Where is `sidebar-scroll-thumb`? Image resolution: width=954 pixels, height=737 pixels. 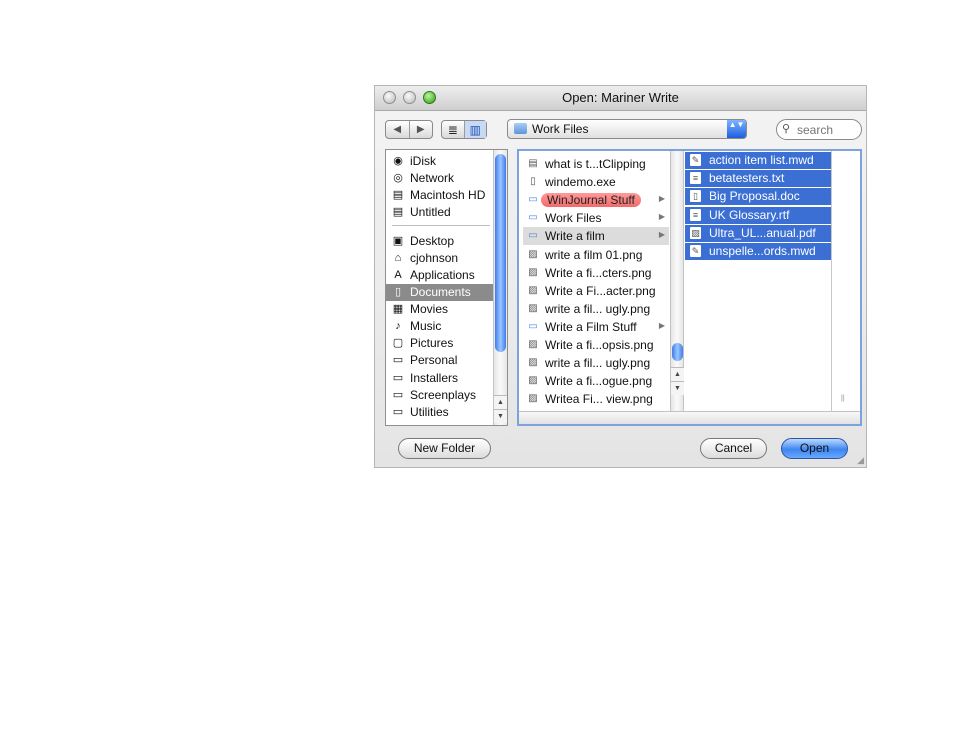 sidebar-scroll-thumb is located at coordinates (500, 253).